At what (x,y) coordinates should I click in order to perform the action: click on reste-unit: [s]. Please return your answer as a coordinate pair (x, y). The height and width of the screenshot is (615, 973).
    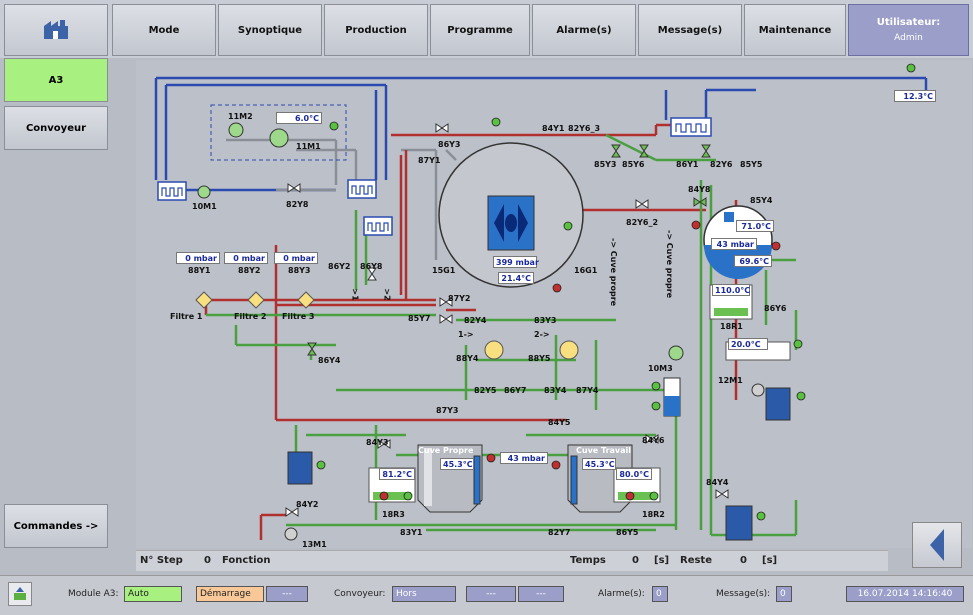
    Looking at the image, I should click on (770, 560).